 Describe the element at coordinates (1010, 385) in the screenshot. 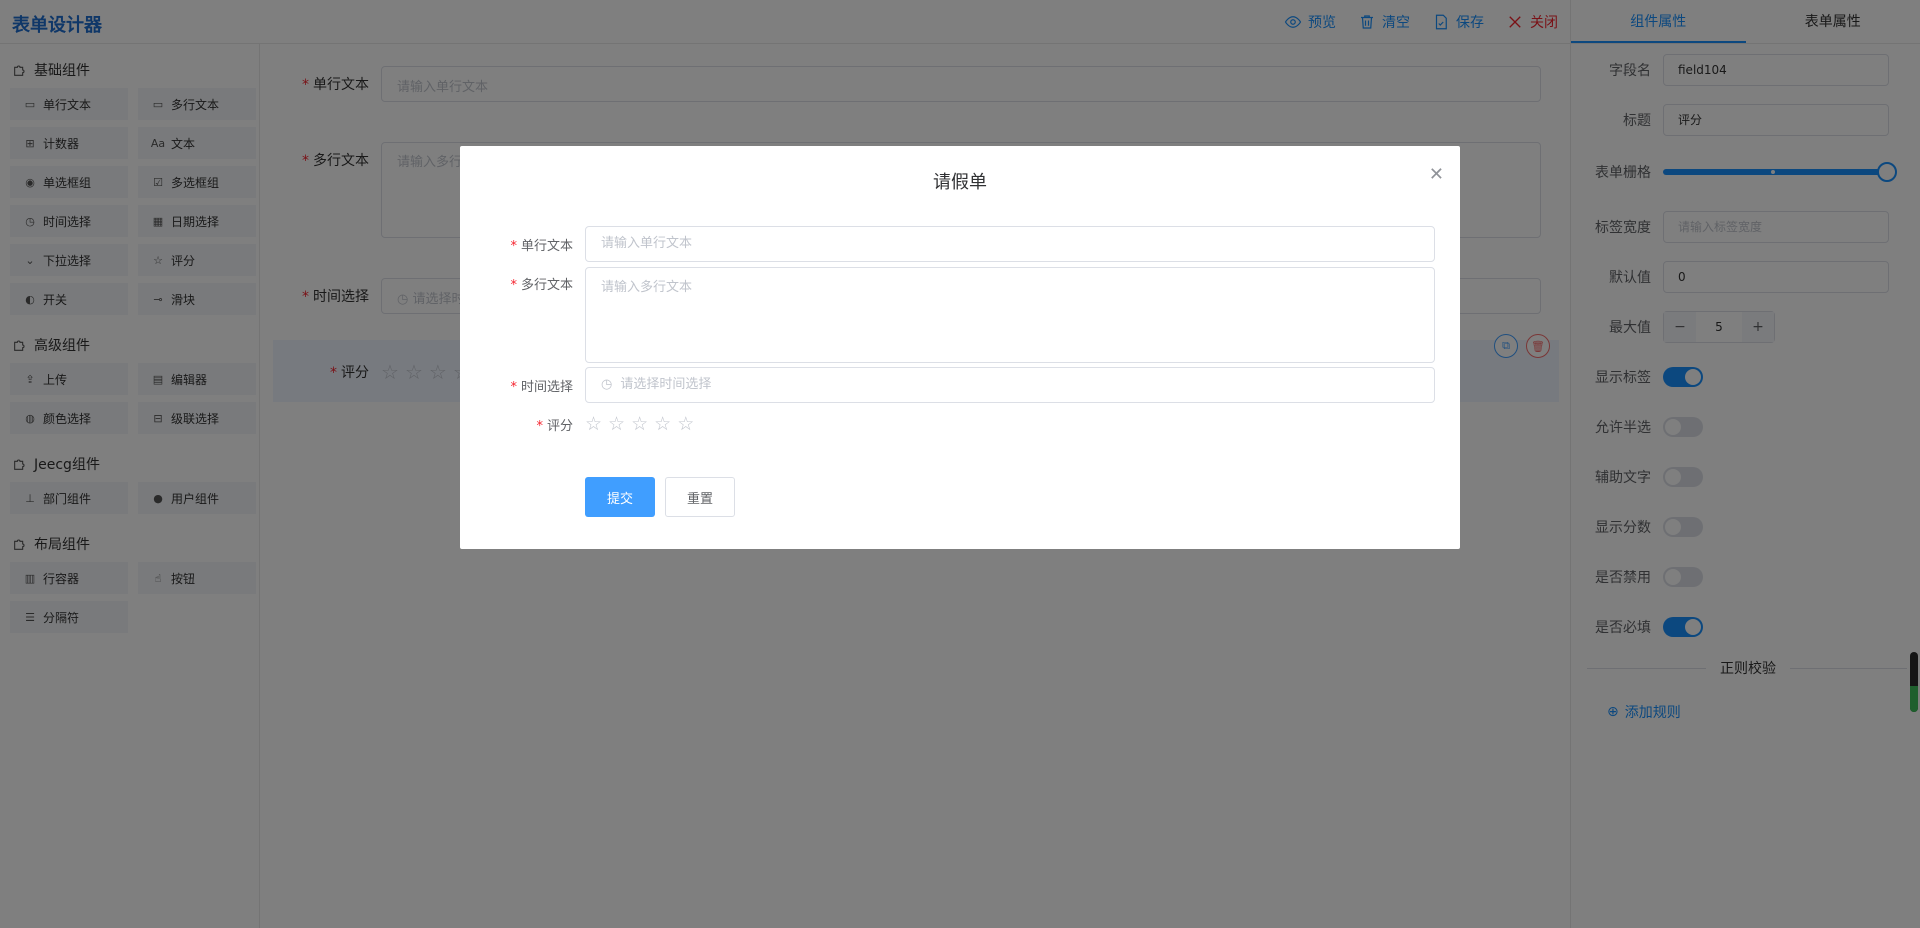

I see `dialog-time-input: ◷ 请选择时间选择` at that location.